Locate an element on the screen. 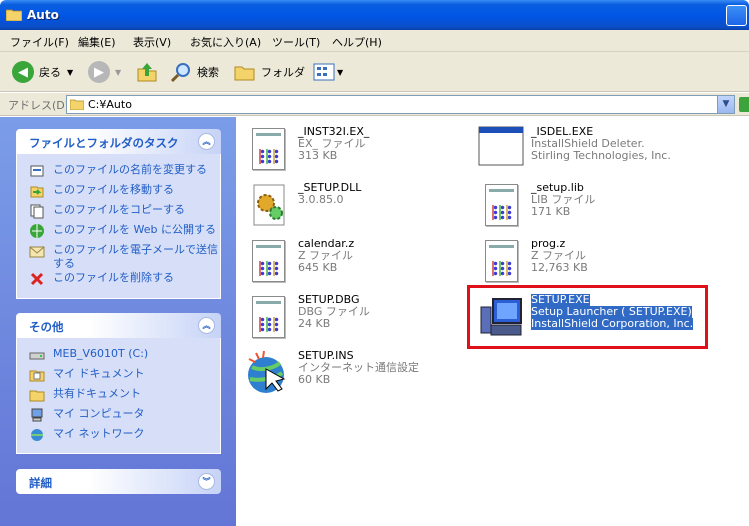 The image size is (749, 526). task-publish-web: このファイルを Web に公開する is located at coordinates (118, 231).